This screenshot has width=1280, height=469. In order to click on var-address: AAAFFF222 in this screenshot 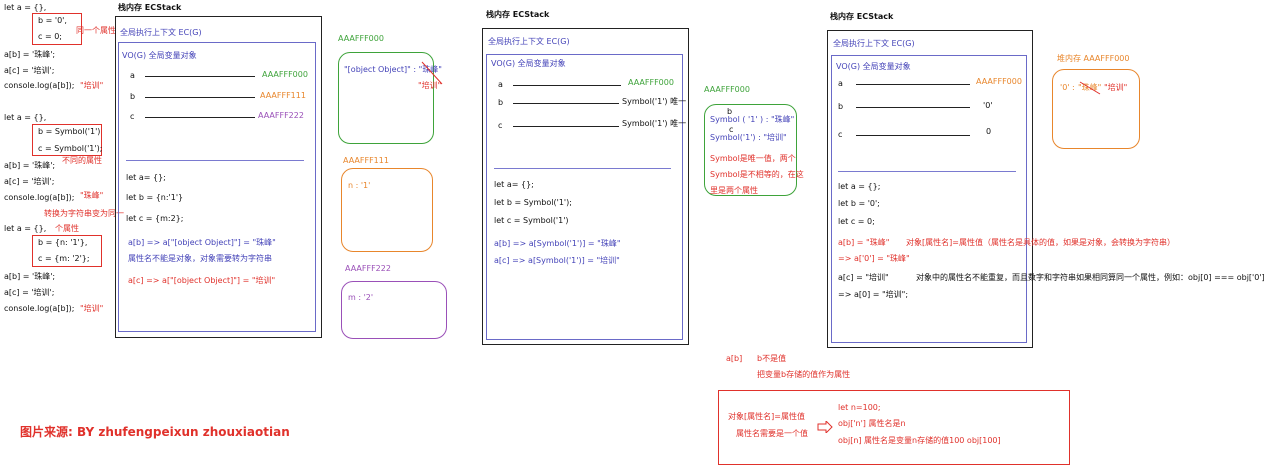, I will do `click(281, 115)`.